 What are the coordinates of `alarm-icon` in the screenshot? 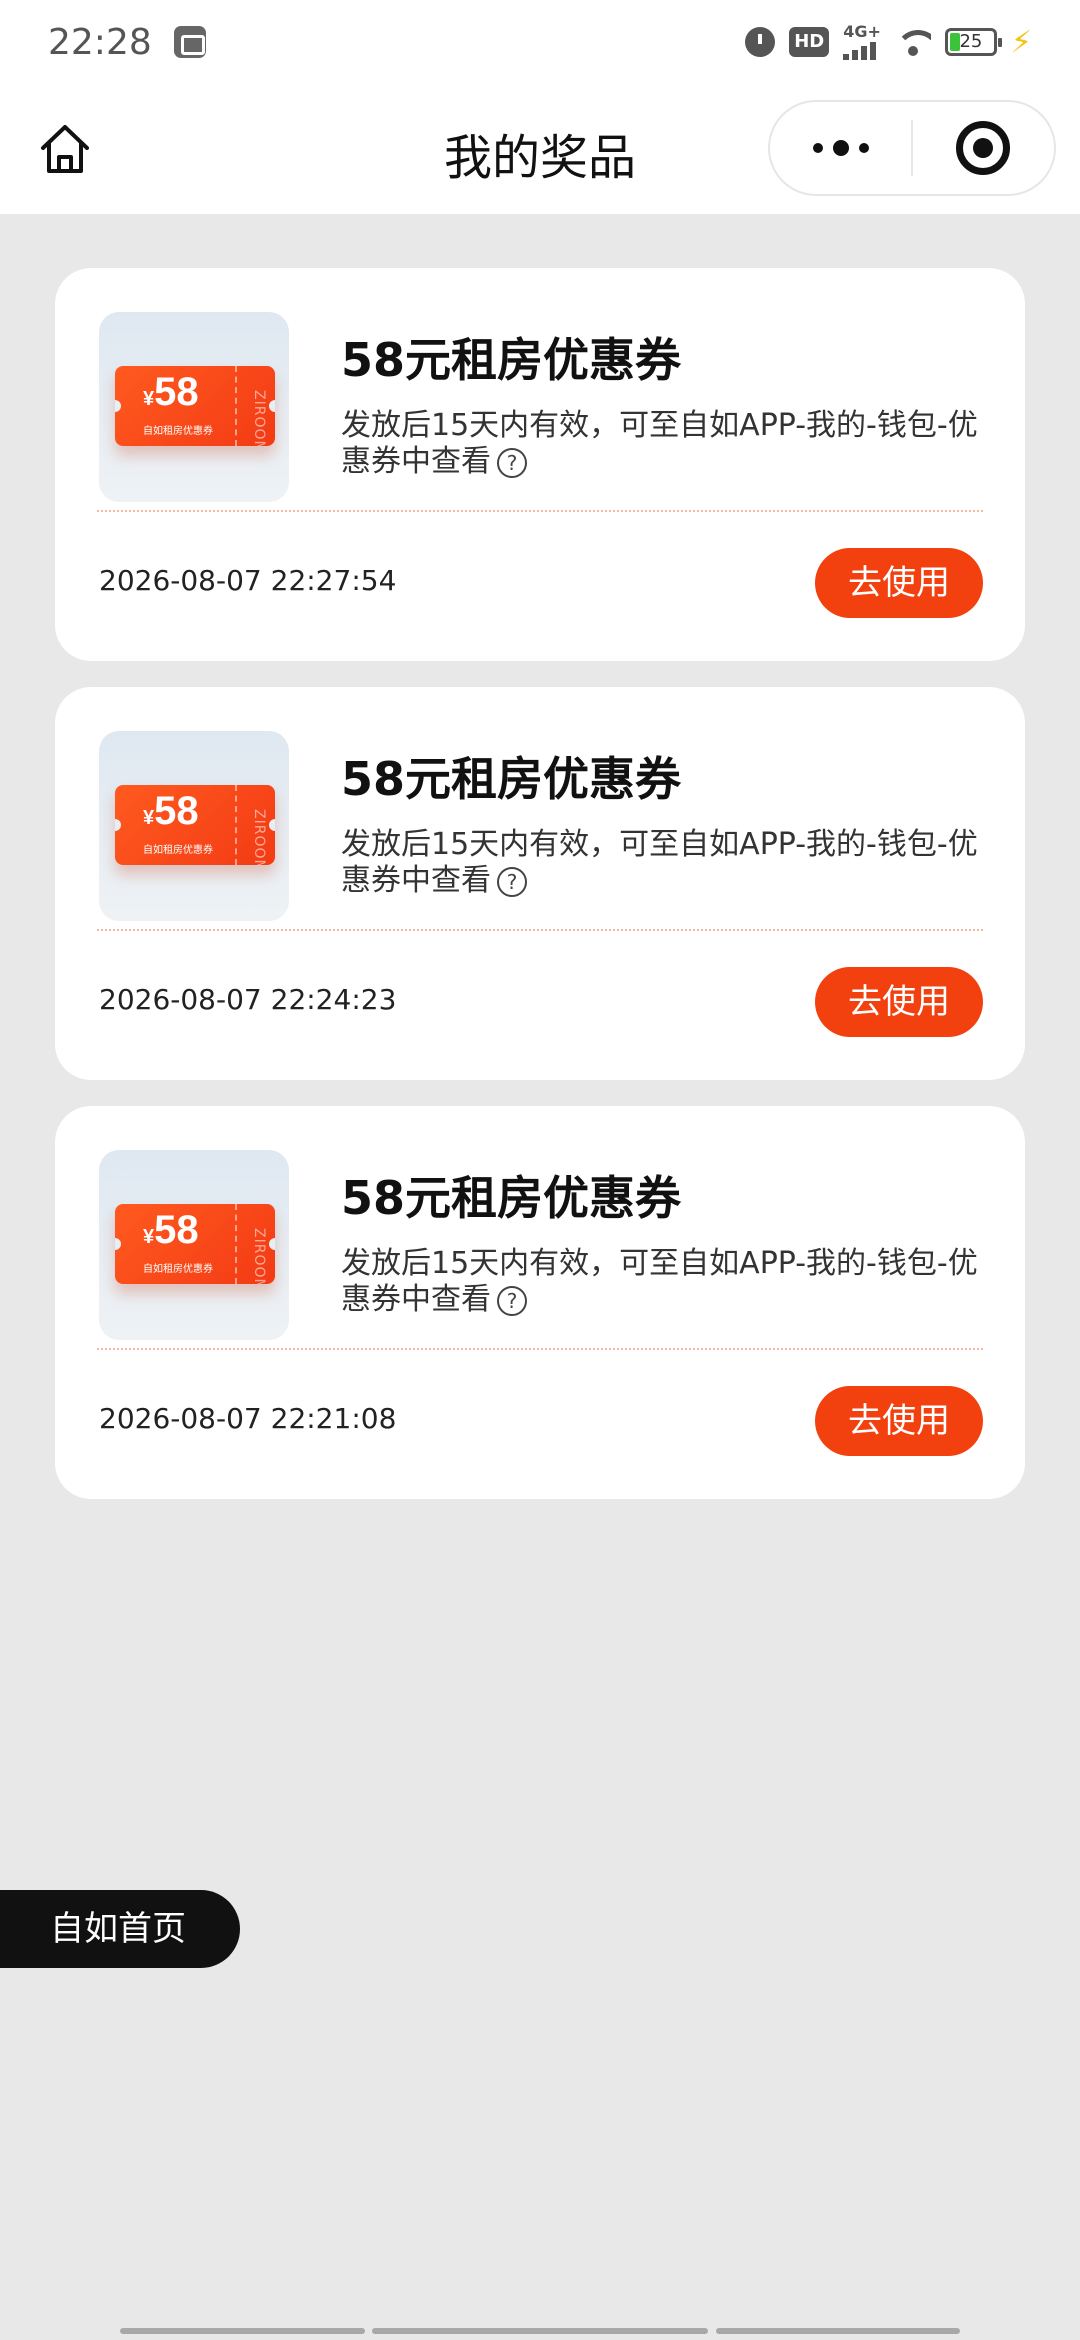 It's located at (760, 42).